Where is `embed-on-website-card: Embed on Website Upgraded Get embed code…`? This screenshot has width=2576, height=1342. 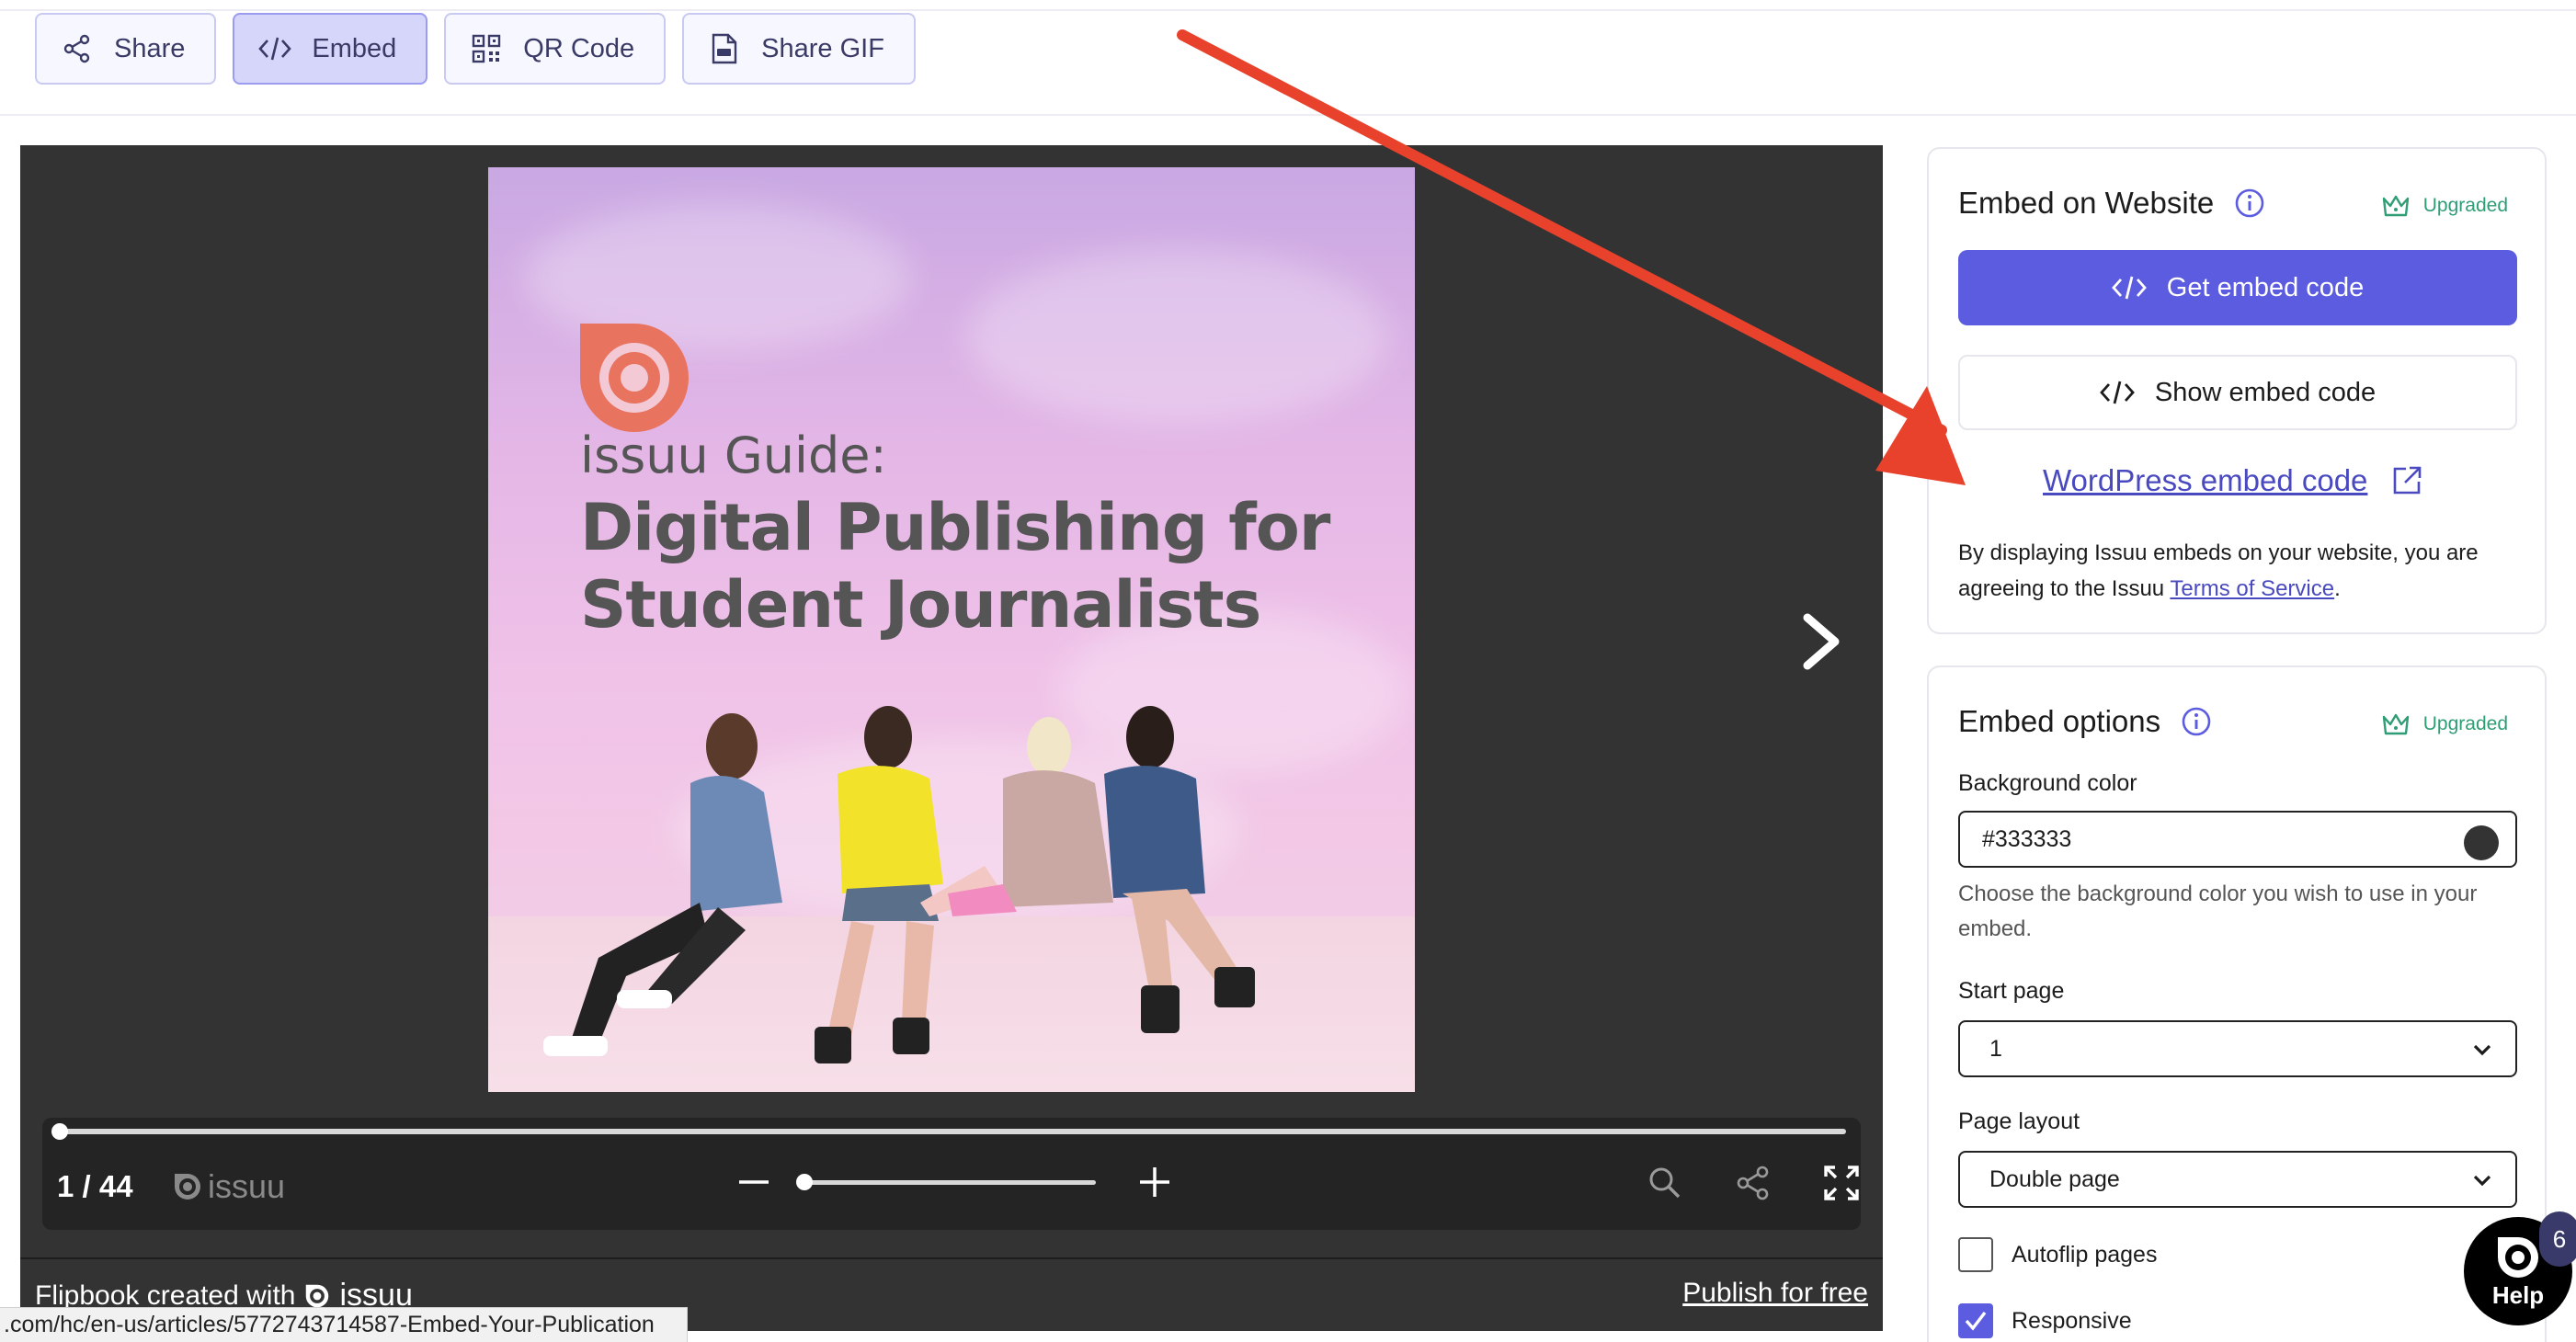 embed-on-website-card: Embed on Website Upgraded Get embed code… is located at coordinates (2237, 390).